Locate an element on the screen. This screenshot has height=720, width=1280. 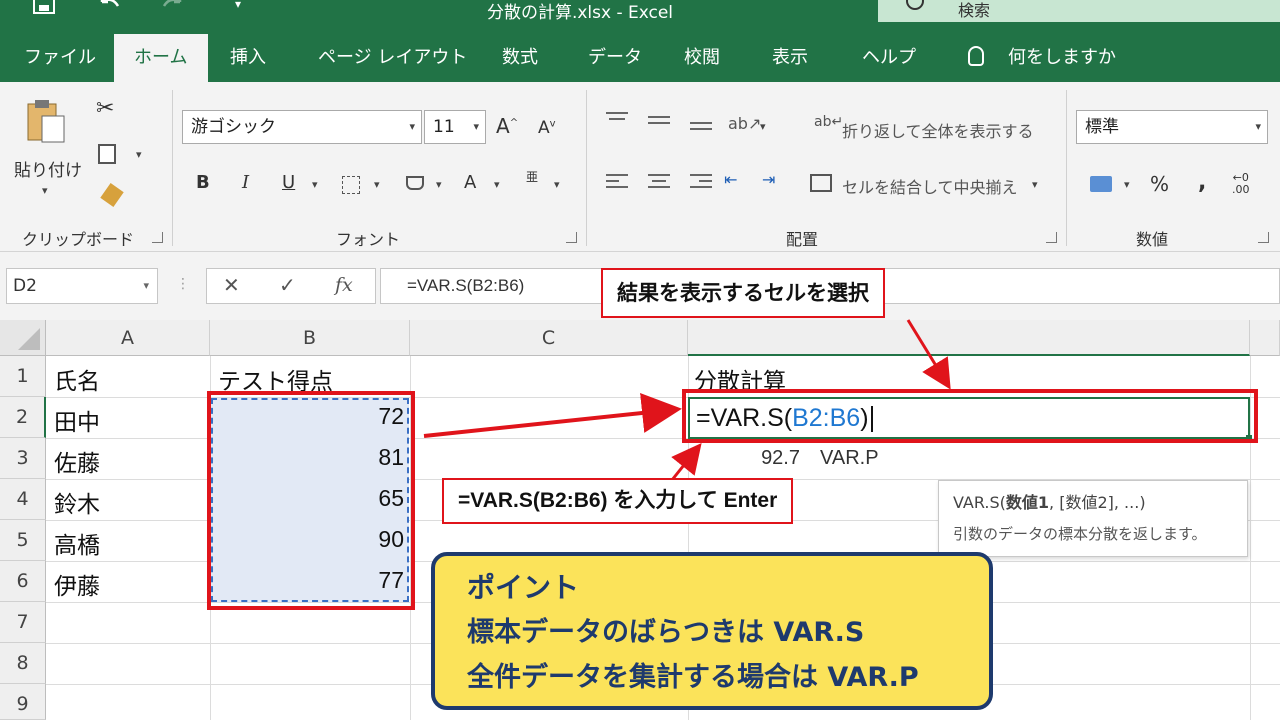
tooltip-signature: VAR.S(数値1, [数値2], ...) is located at coordinates (1093, 501).